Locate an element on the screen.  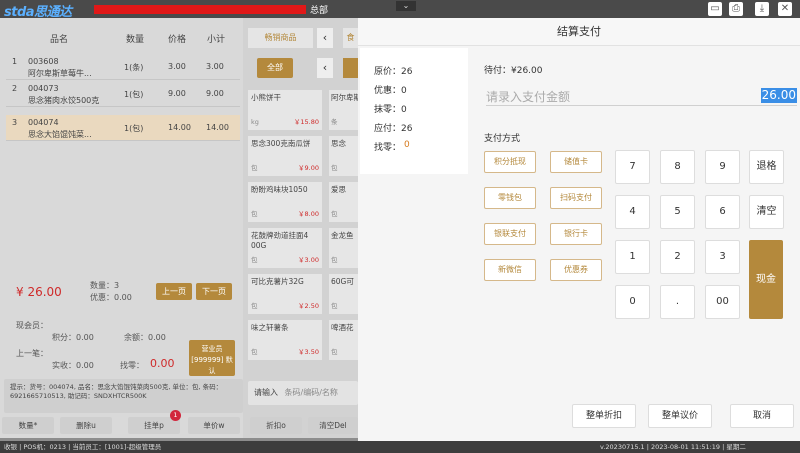
key-5: 5 is located at coordinates (677, 212).